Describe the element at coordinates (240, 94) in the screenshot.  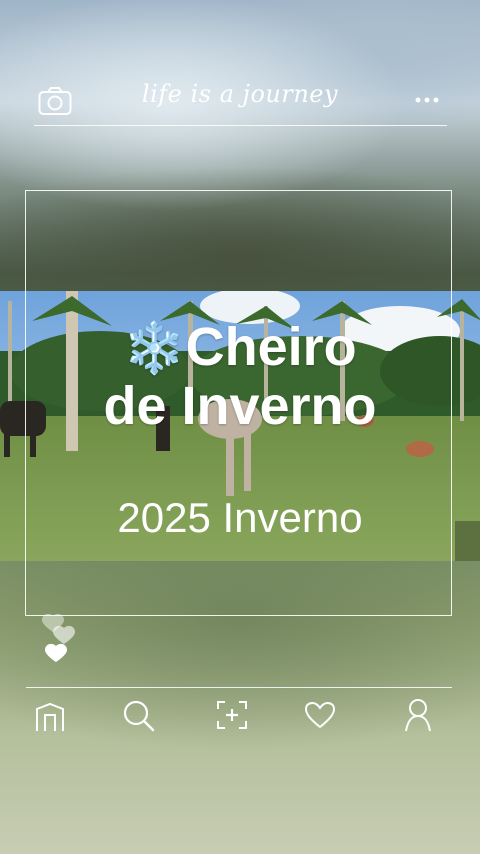
I see `app-tagline: life is a journey` at that location.